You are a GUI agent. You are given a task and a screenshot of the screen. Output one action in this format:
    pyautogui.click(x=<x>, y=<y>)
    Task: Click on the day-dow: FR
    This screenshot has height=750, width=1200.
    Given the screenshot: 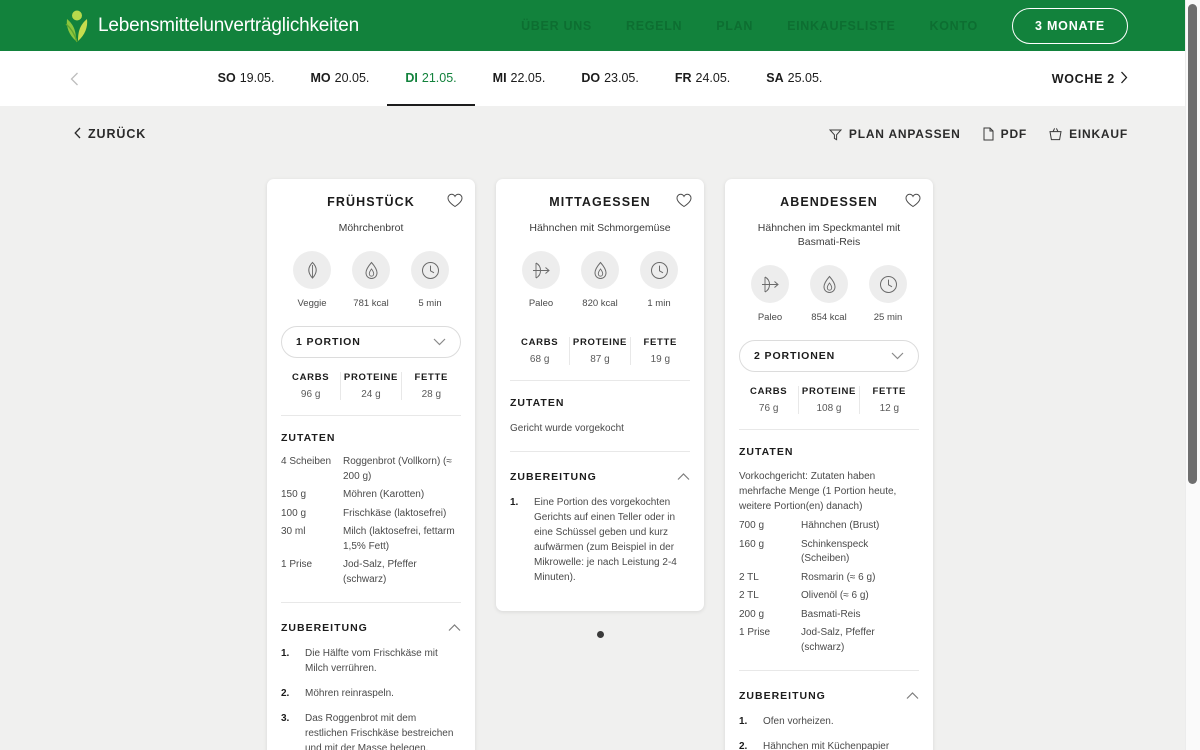 What is the action you would take?
    pyautogui.click(x=683, y=77)
    